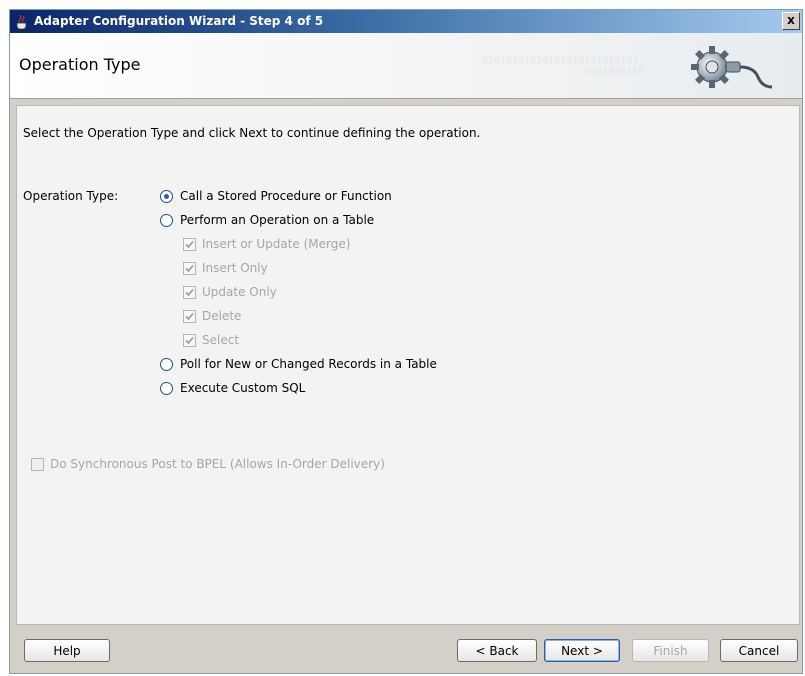 Image resolution: width=805 pixels, height=676 pixels. I want to click on page-title: Operation Type, so click(80, 64).